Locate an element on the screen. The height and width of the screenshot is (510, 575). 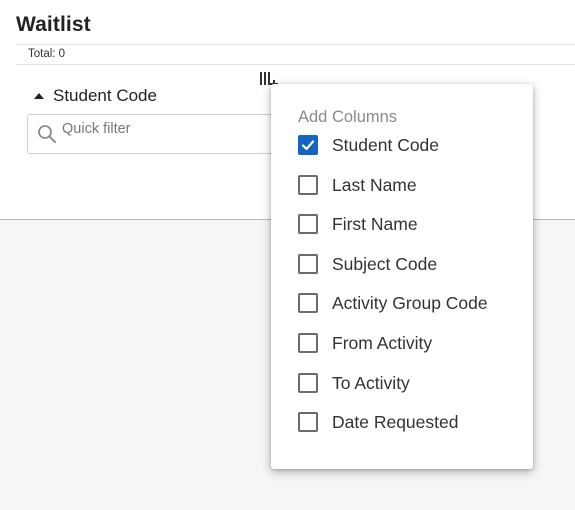
menu-item-subject-code: Subject Code is located at coordinates (410, 264).